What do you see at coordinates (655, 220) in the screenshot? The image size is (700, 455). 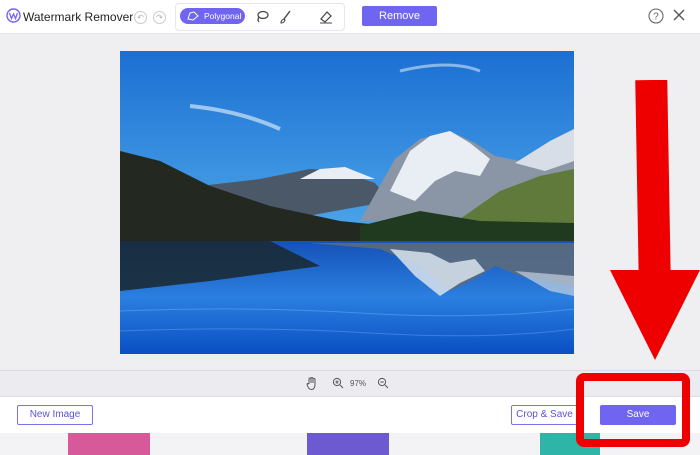 I see `red-arrow-annotation` at bounding box center [655, 220].